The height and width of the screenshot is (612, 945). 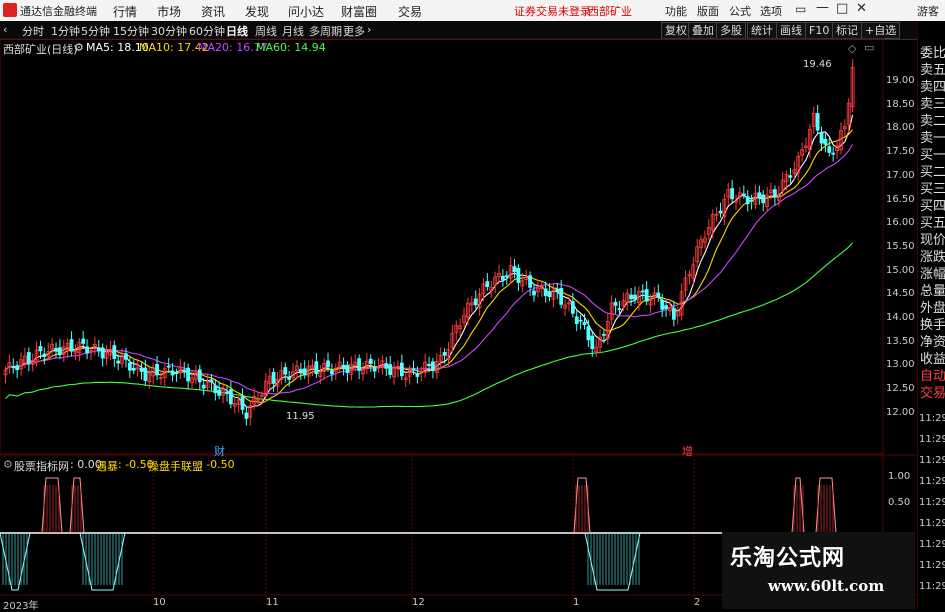 What do you see at coordinates (932, 418) in the screenshot?
I see `sidebar-time-0: 11:29` at bounding box center [932, 418].